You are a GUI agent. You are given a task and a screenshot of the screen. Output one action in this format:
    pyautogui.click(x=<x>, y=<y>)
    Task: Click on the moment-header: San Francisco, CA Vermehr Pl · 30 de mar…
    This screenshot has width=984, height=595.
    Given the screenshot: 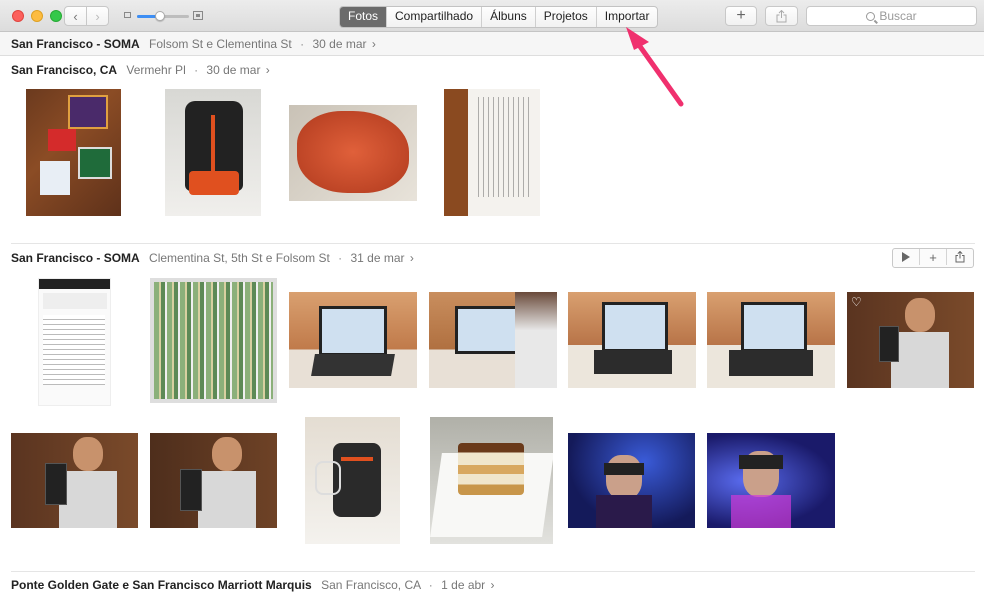 What is the action you would take?
    pyautogui.click(x=492, y=70)
    